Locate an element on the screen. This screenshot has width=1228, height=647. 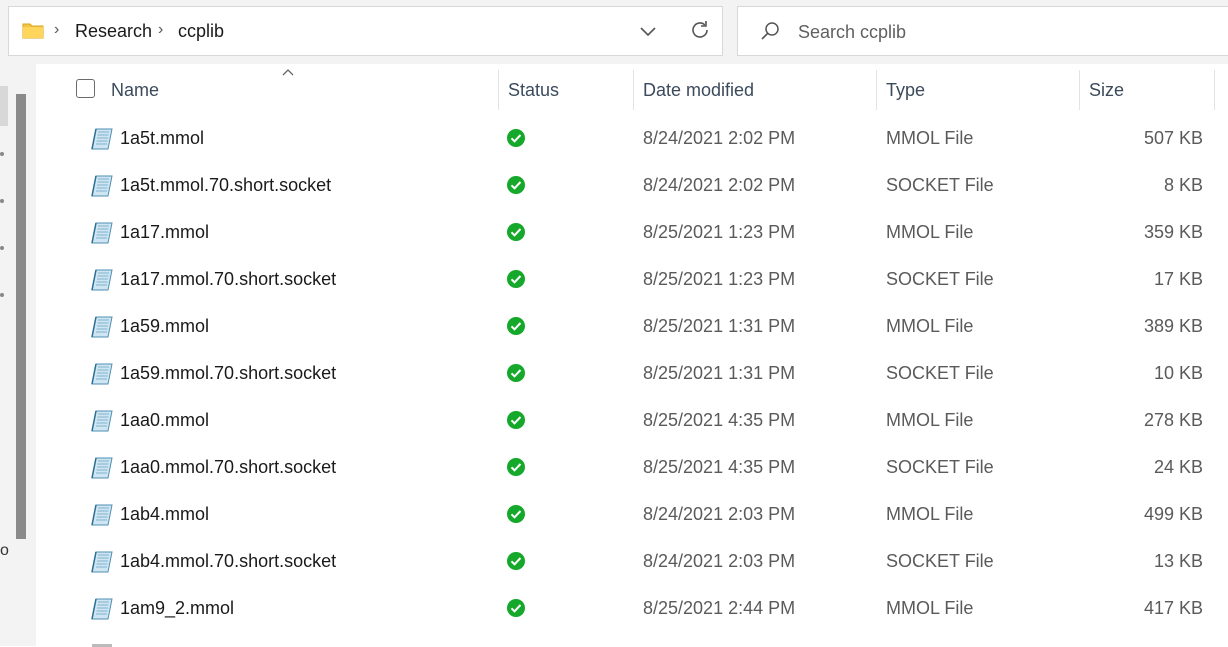
select-all-checkbox is located at coordinates (85, 88).